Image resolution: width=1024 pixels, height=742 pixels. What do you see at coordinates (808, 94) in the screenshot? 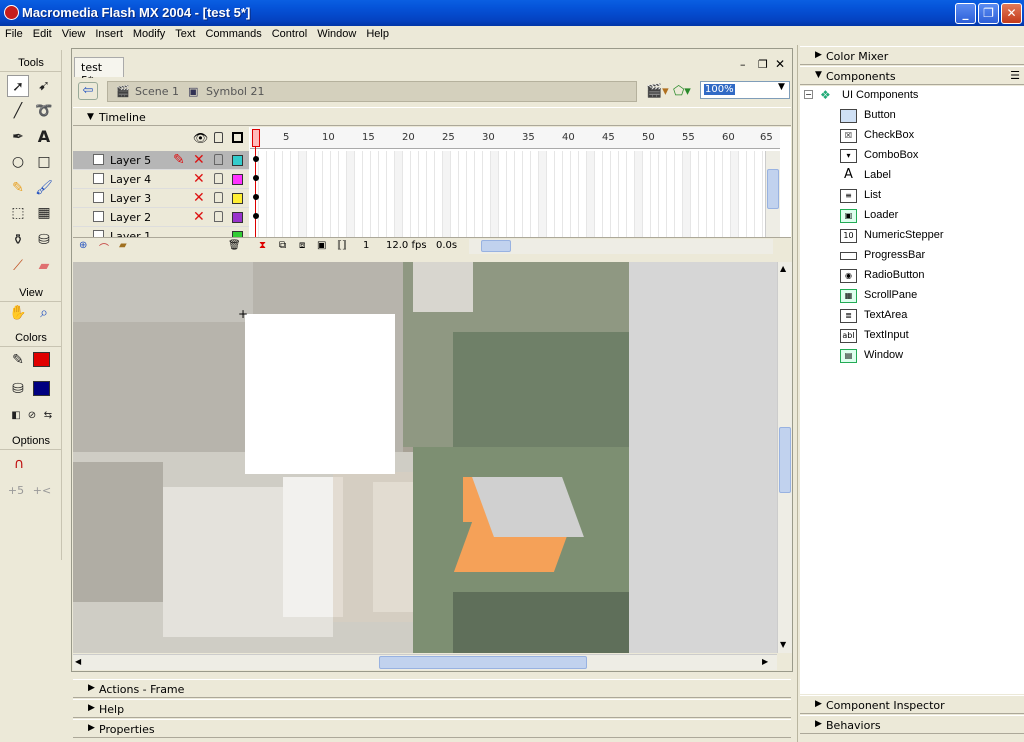
I see `tree-collapse-icon: −` at bounding box center [808, 94].